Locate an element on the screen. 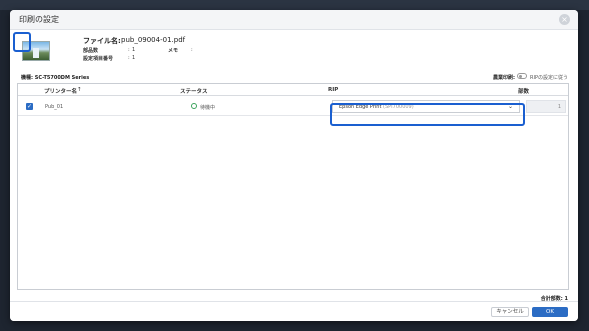  copies-input: 1 is located at coordinates (546, 106).